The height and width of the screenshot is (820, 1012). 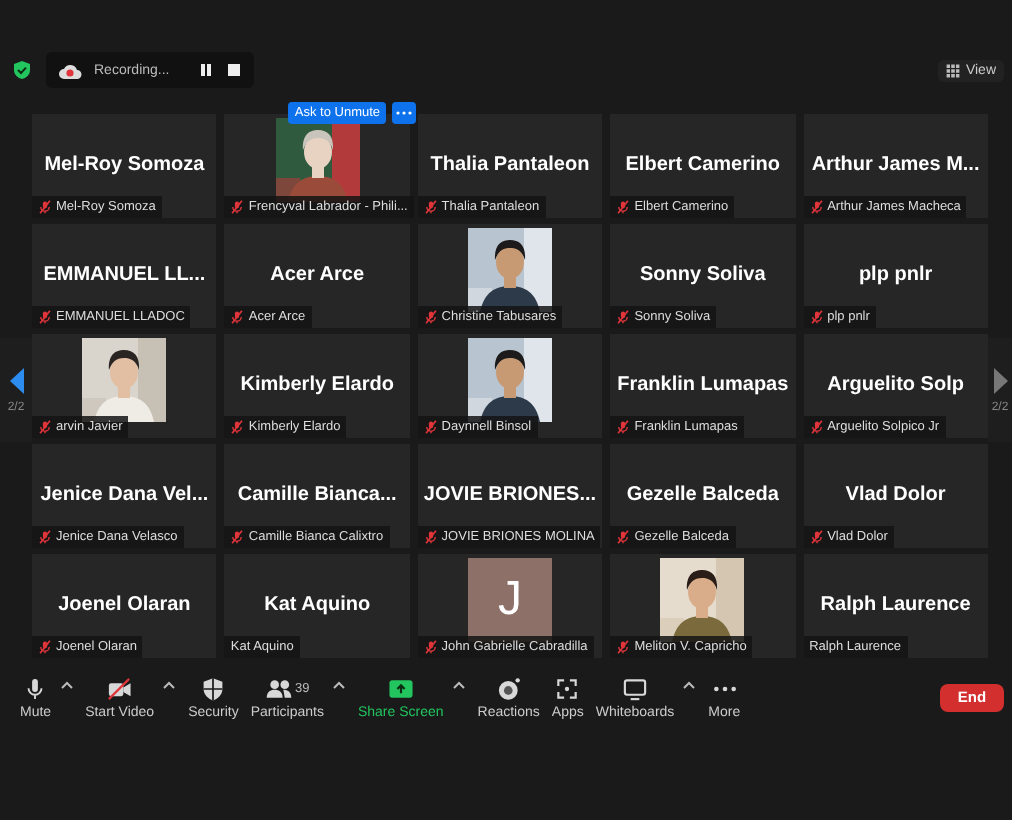 What do you see at coordinates (703, 165) in the screenshot?
I see `participant-name: Elbert Camerino` at bounding box center [703, 165].